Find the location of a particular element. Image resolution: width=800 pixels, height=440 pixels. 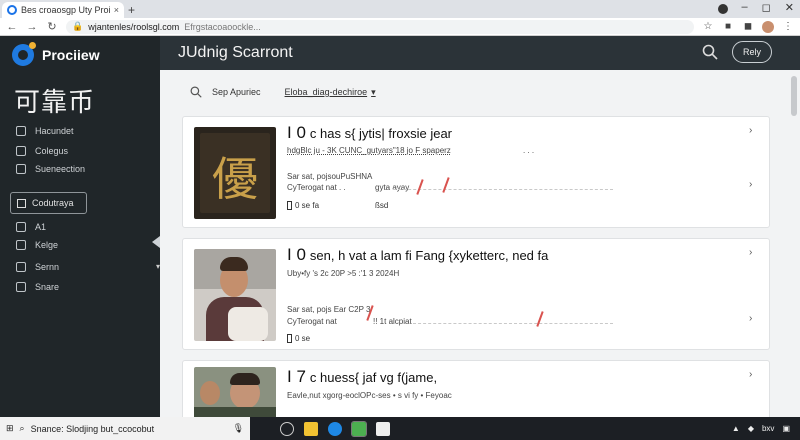

chrome-icon is located at coordinates (359, 428).